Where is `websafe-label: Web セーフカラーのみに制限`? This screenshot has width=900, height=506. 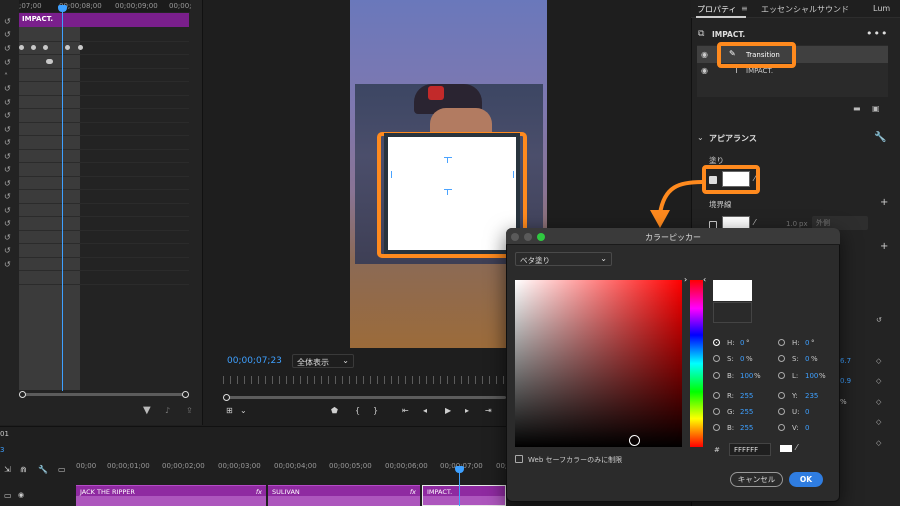 websafe-label: Web セーフカラーのみに制限 is located at coordinates (575, 460).